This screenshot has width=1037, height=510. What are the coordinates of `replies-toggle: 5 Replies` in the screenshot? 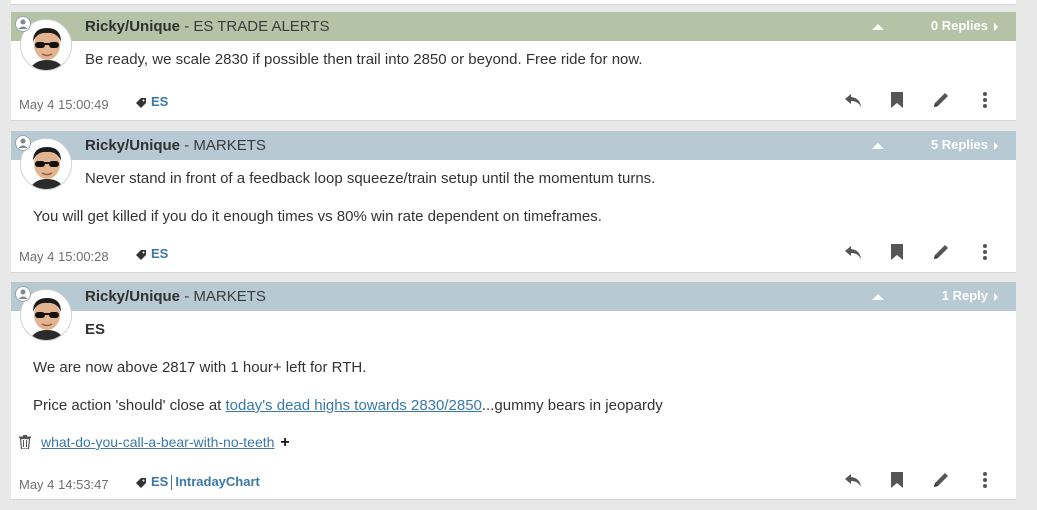 It's located at (964, 144).